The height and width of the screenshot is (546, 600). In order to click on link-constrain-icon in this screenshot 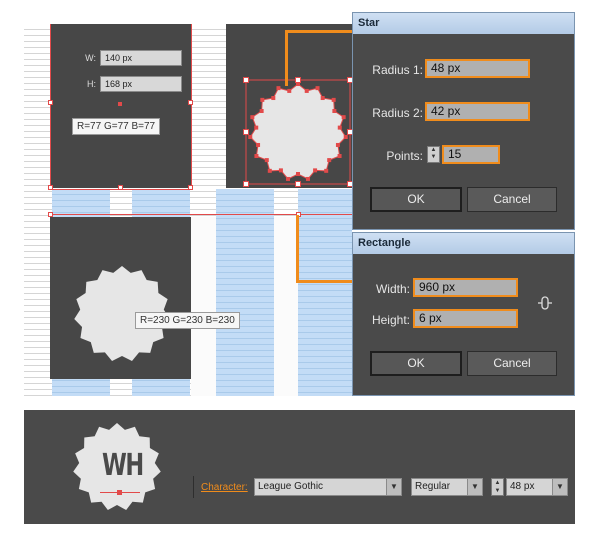, I will do `click(545, 303)`.